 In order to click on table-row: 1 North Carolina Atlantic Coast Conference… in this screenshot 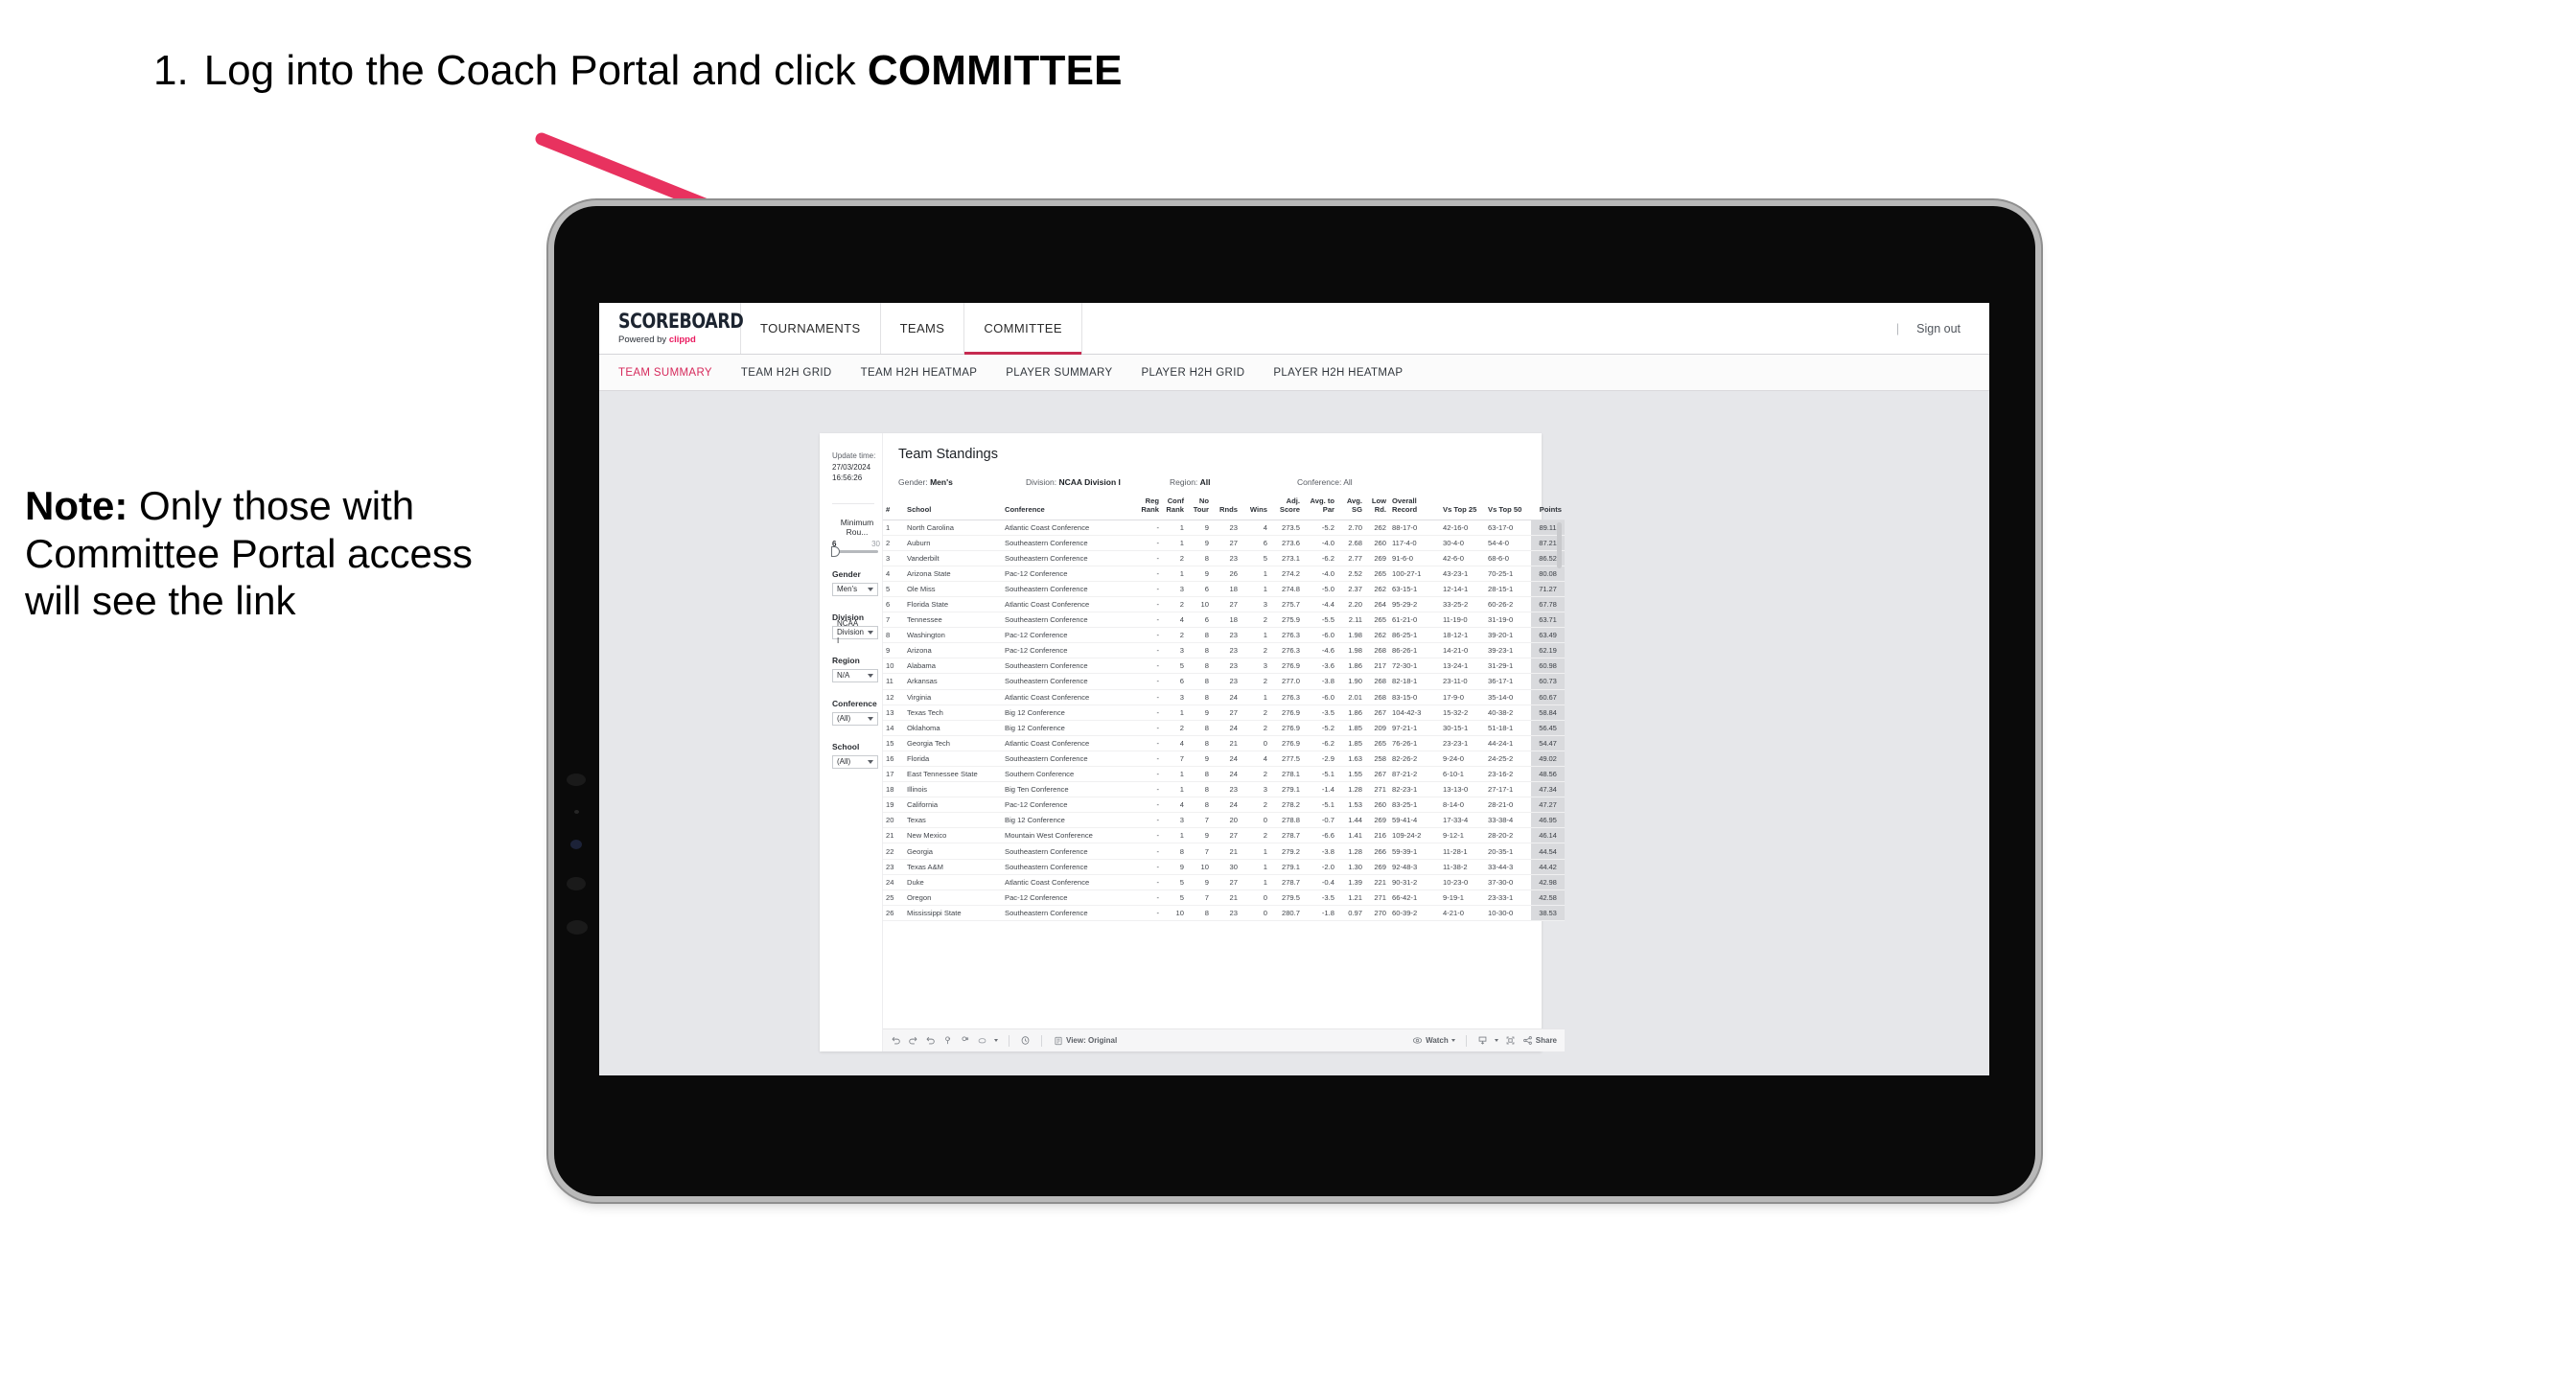, I will do `click(1224, 528)`.